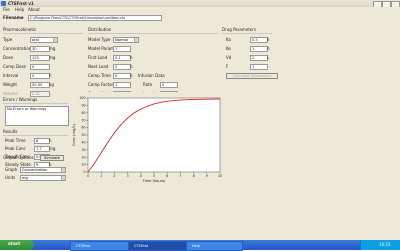  What do you see at coordinates (34, 9) in the screenshot?
I see `menu-about: About` at bounding box center [34, 9].